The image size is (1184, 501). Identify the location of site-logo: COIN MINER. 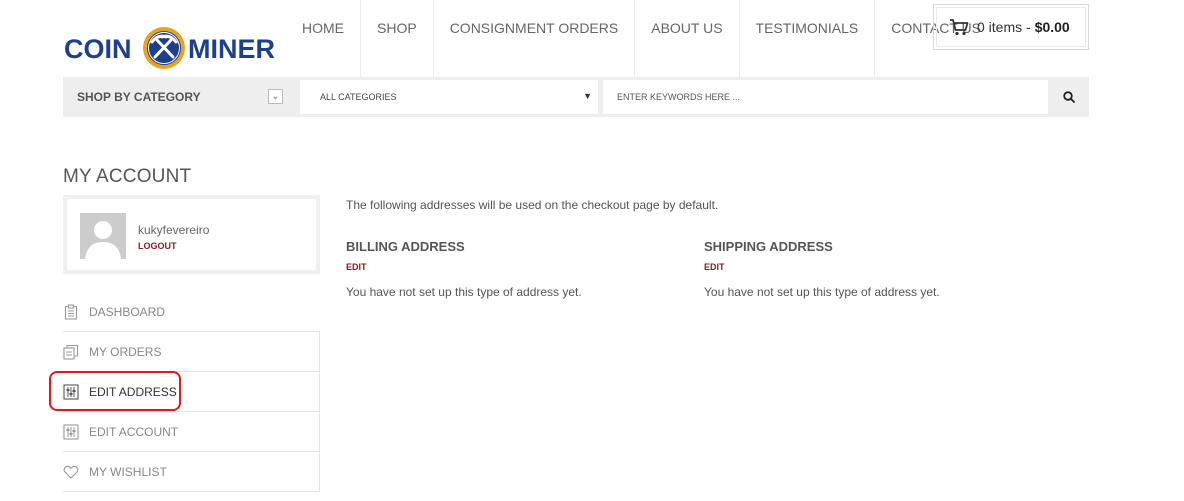
(169, 47).